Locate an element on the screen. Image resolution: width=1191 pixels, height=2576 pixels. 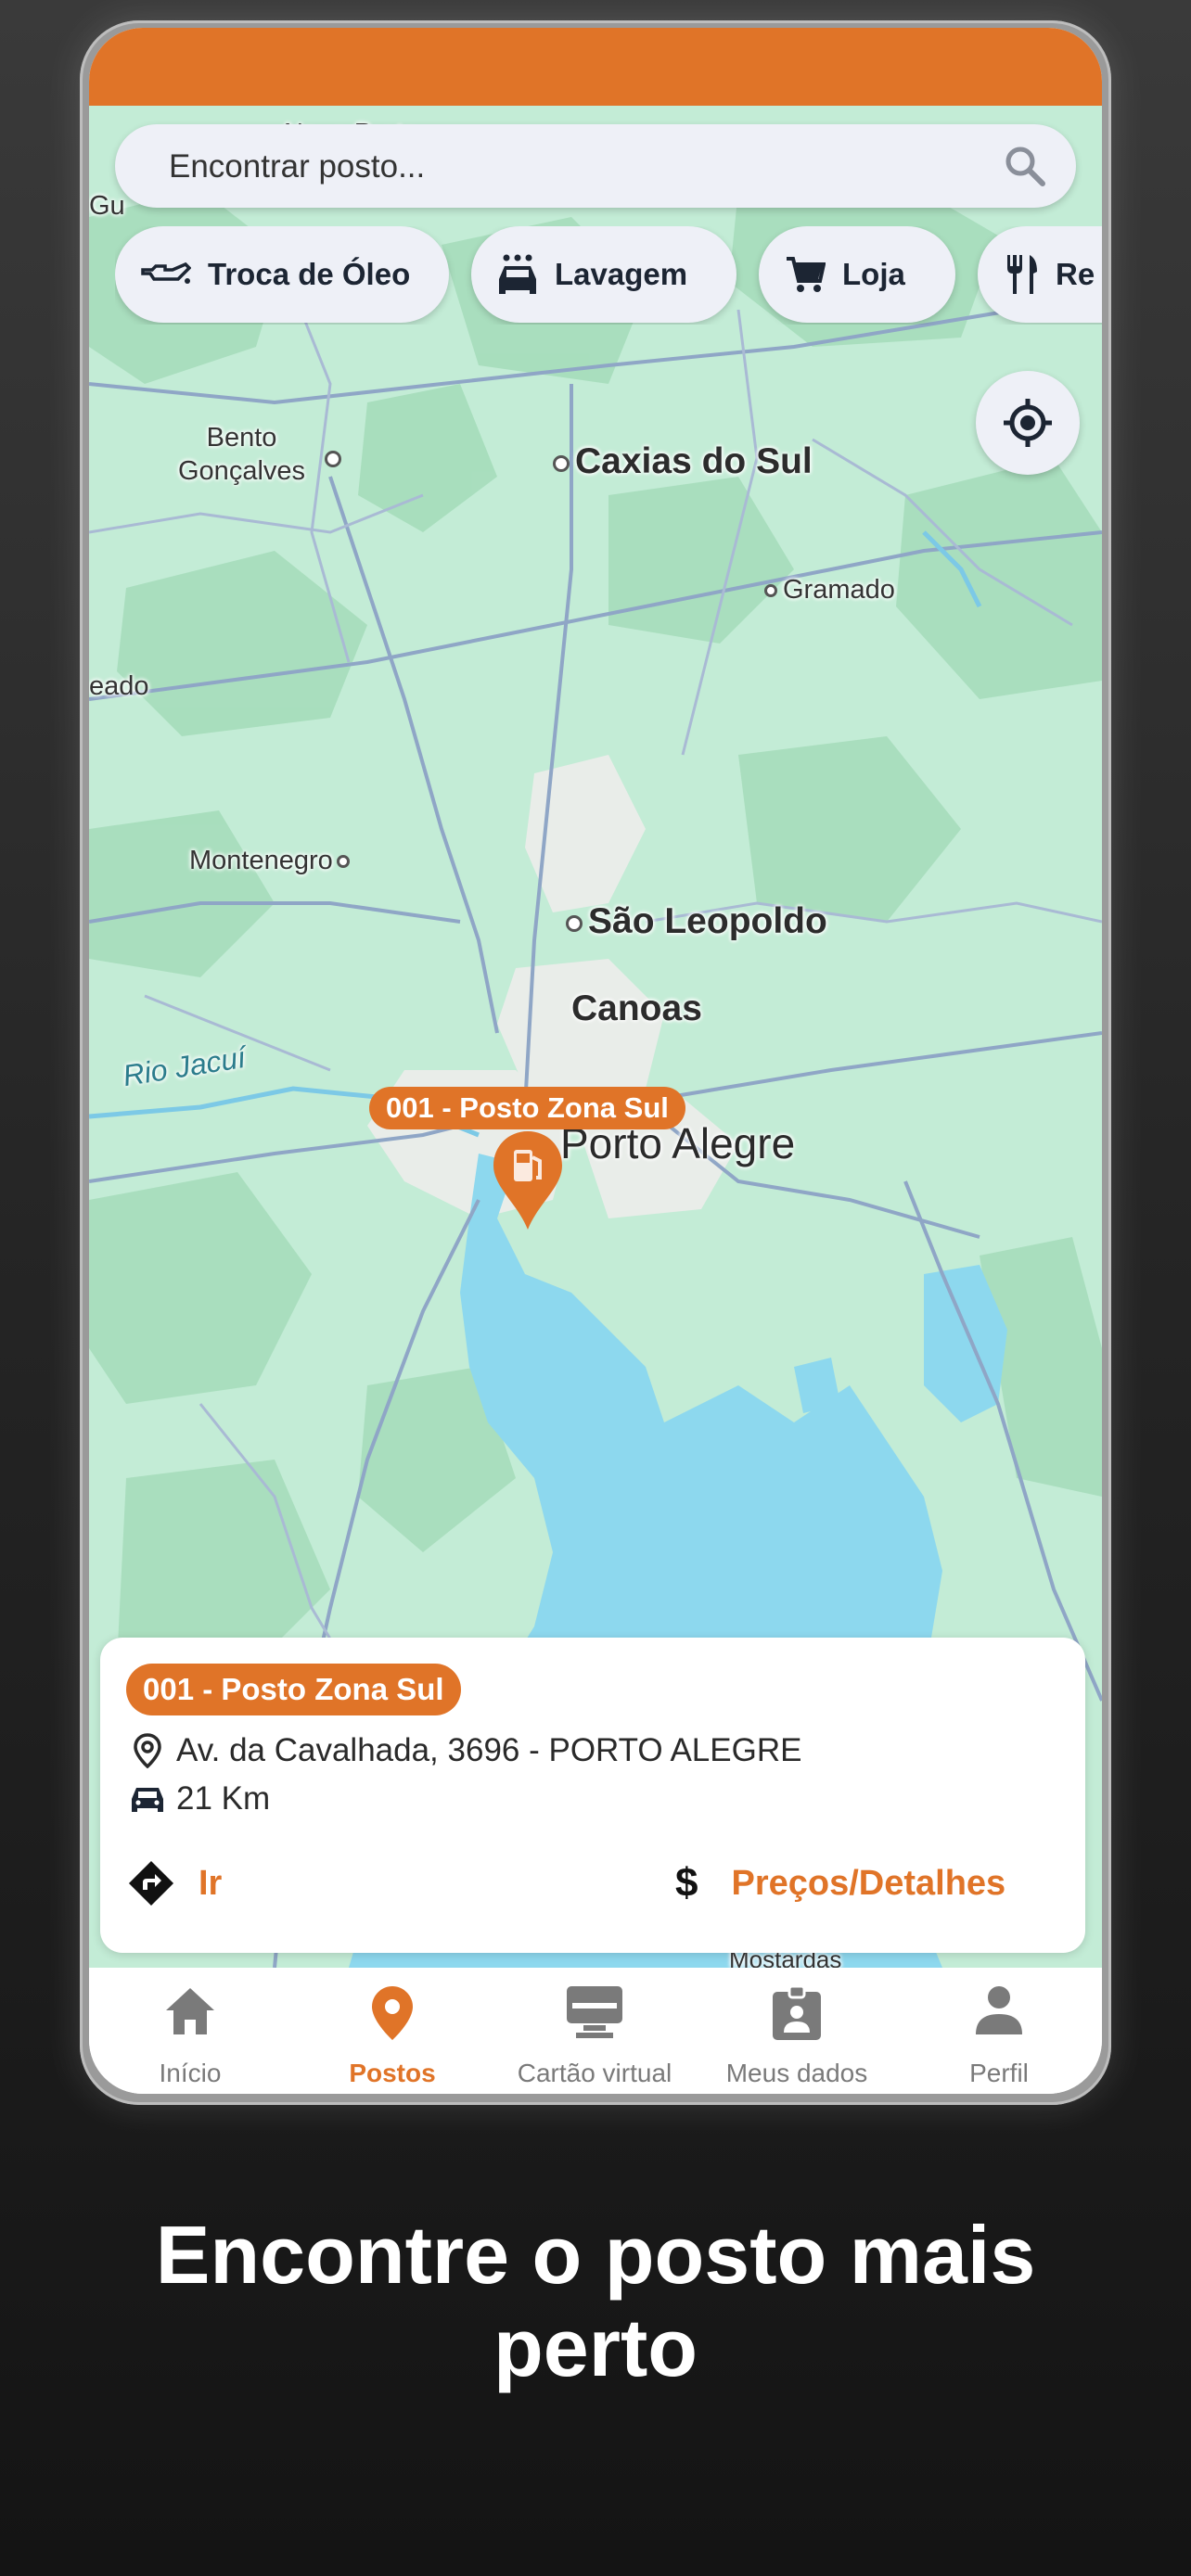
map-label-caxias-do-sul-wrap: Caxias do Sul is located at coordinates (683, 462).